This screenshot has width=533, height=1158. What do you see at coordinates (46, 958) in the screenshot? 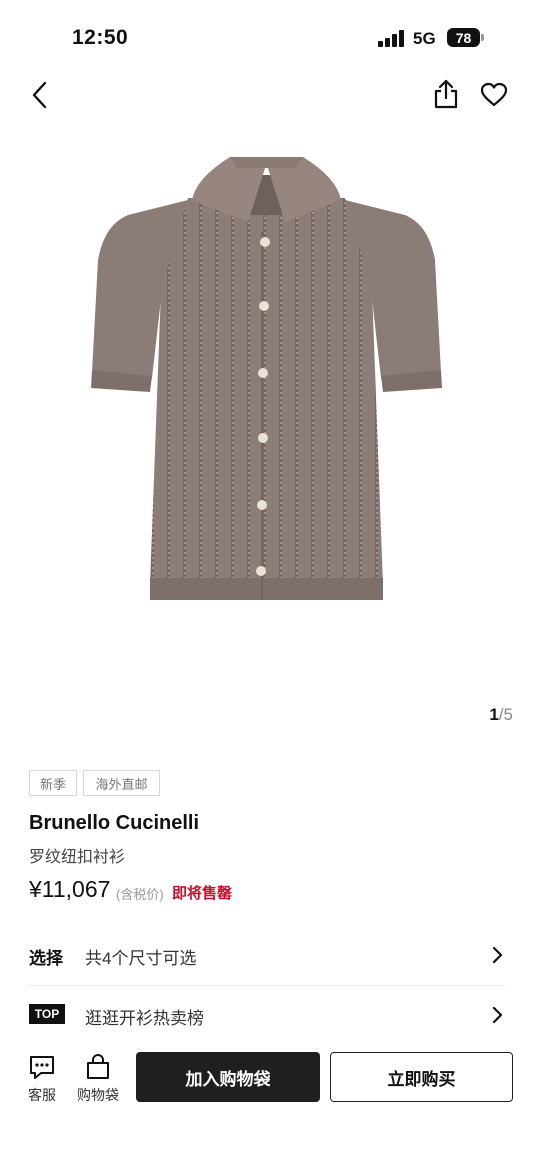
I see `select-label: 选择` at bounding box center [46, 958].